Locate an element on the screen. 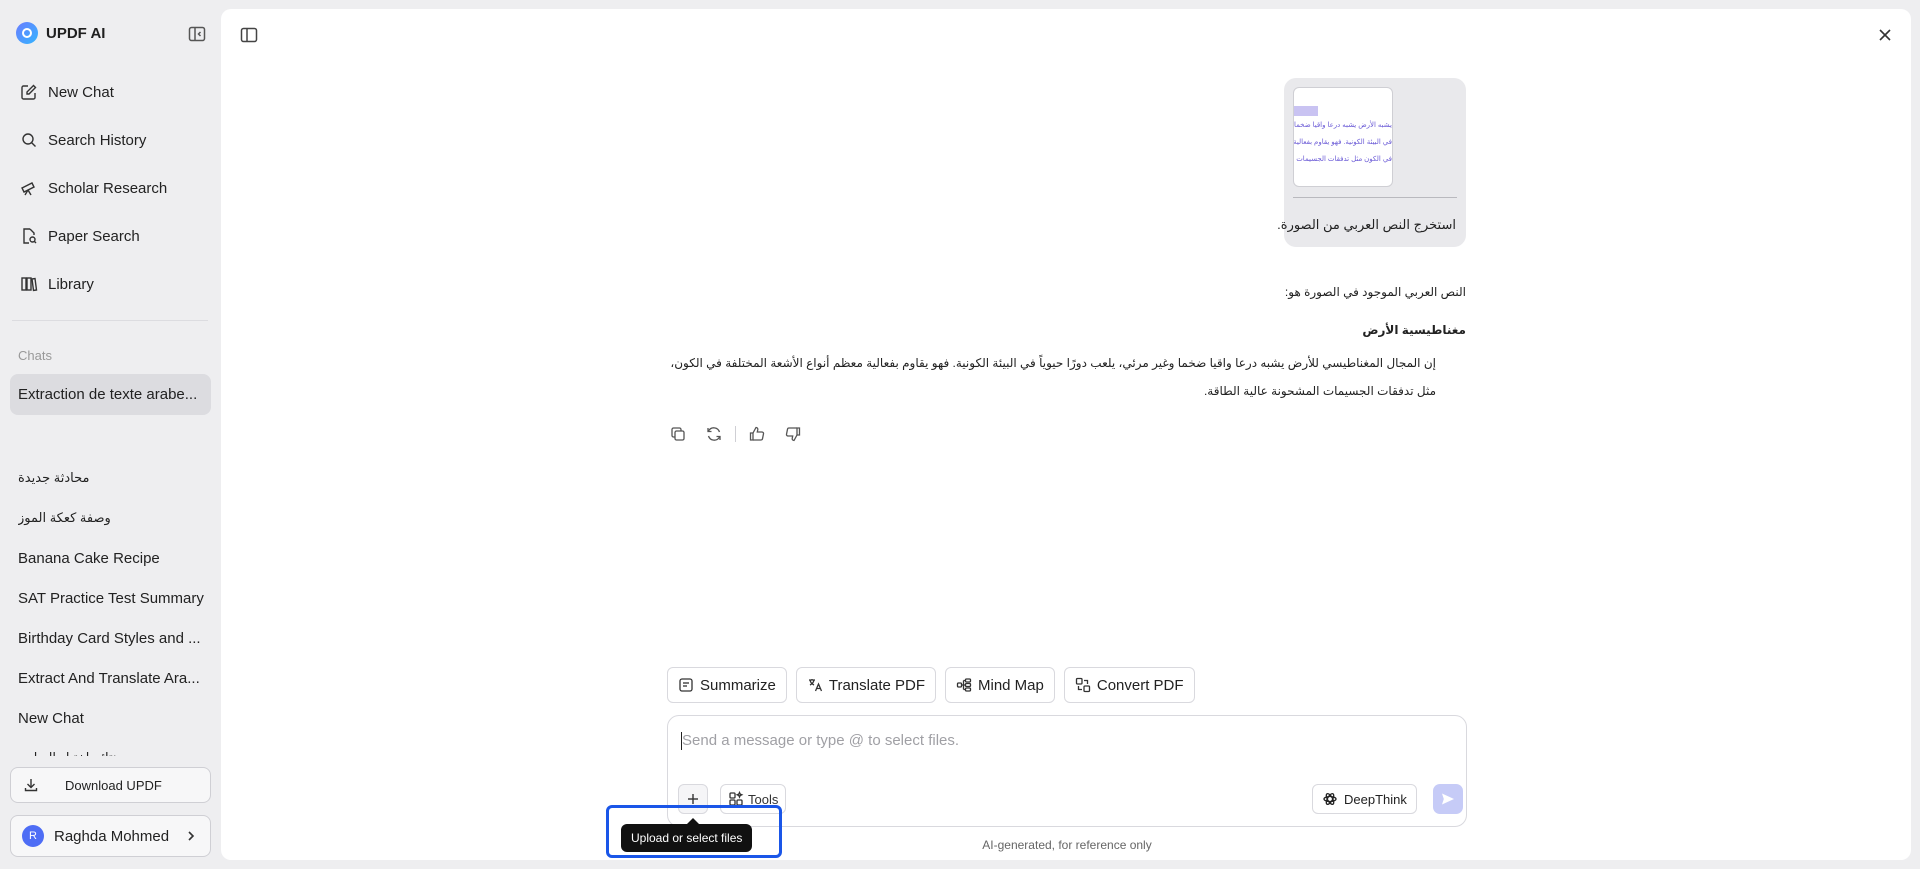 The image size is (1920, 869). close-icon is located at coordinates (1885, 35).